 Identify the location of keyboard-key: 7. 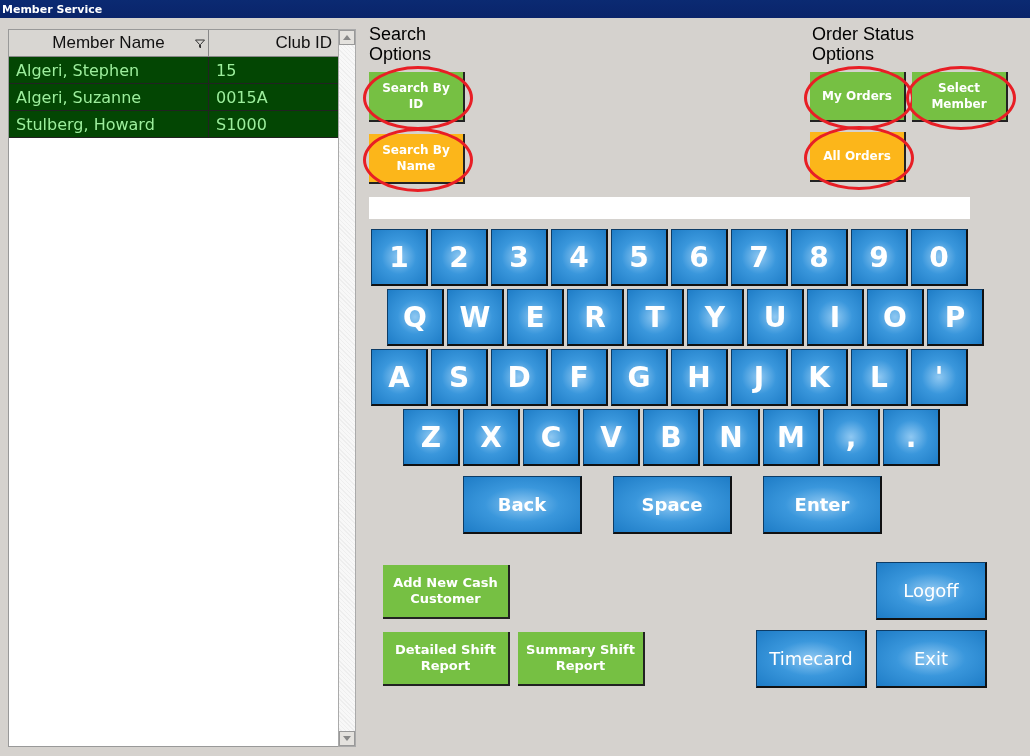
(759, 257).